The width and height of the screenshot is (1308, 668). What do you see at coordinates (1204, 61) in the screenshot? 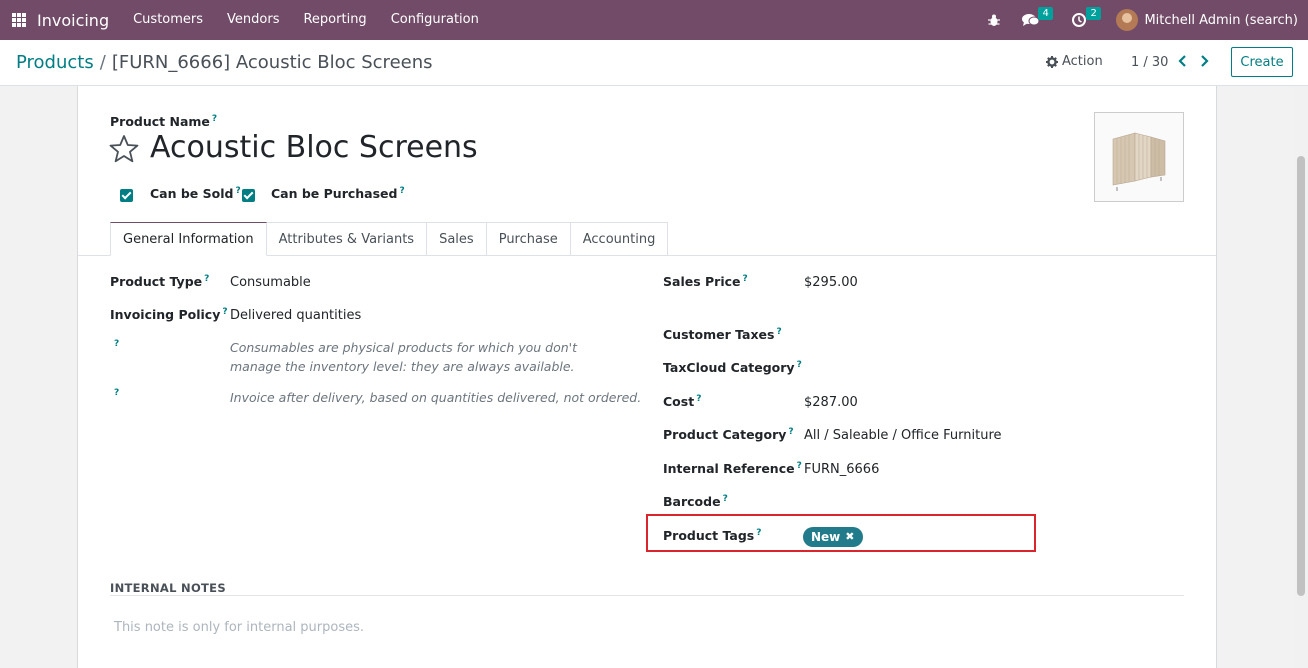
I see `pager-next-icon` at bounding box center [1204, 61].